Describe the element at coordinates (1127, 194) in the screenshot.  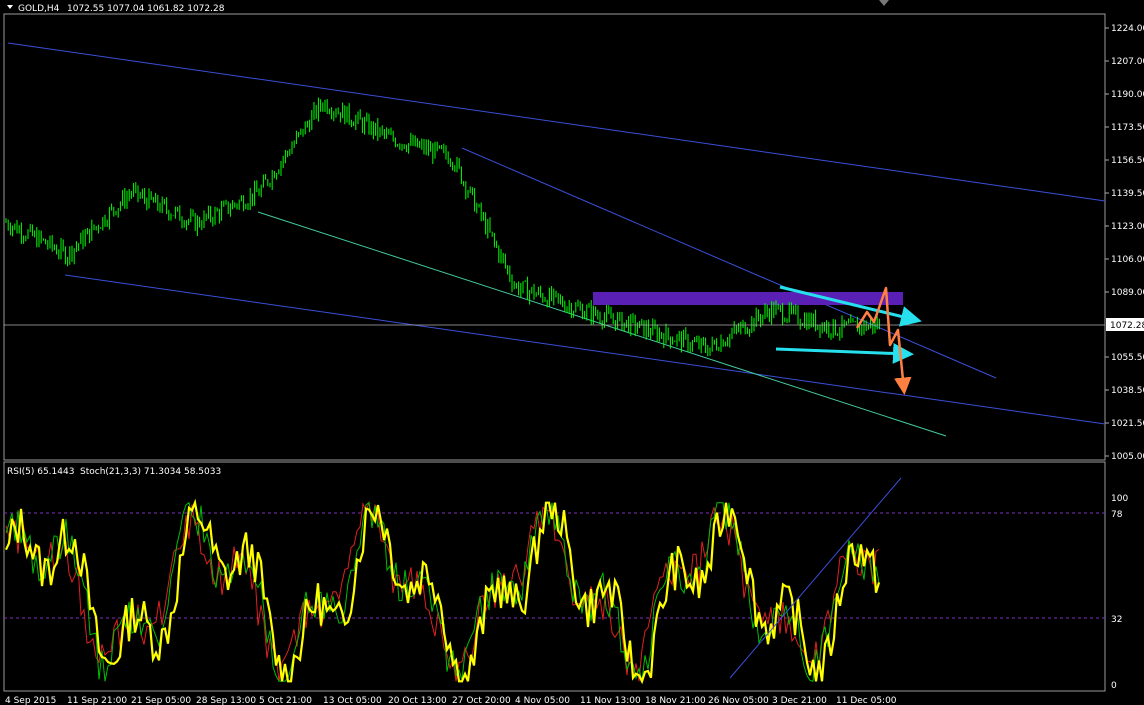
I see `price-tick: 1139.50` at that location.